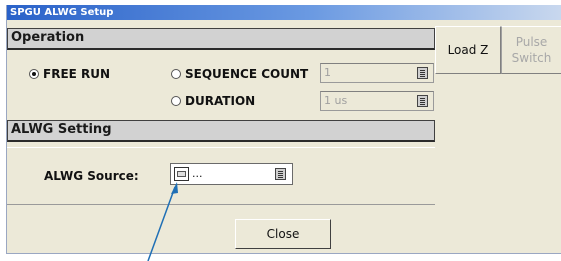  Describe the element at coordinates (221, 39) in the screenshot. I see `operation-header: Operation` at that location.